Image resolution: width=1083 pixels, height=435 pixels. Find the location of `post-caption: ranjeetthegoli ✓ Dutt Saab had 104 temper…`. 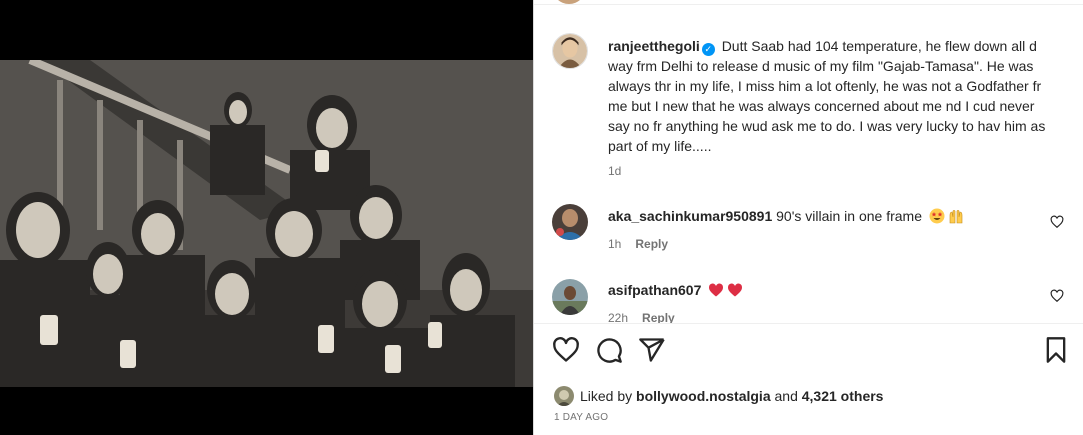

post-caption: ranjeetthegoli ✓ Dutt Saab had 104 temper… is located at coordinates (833, 96).